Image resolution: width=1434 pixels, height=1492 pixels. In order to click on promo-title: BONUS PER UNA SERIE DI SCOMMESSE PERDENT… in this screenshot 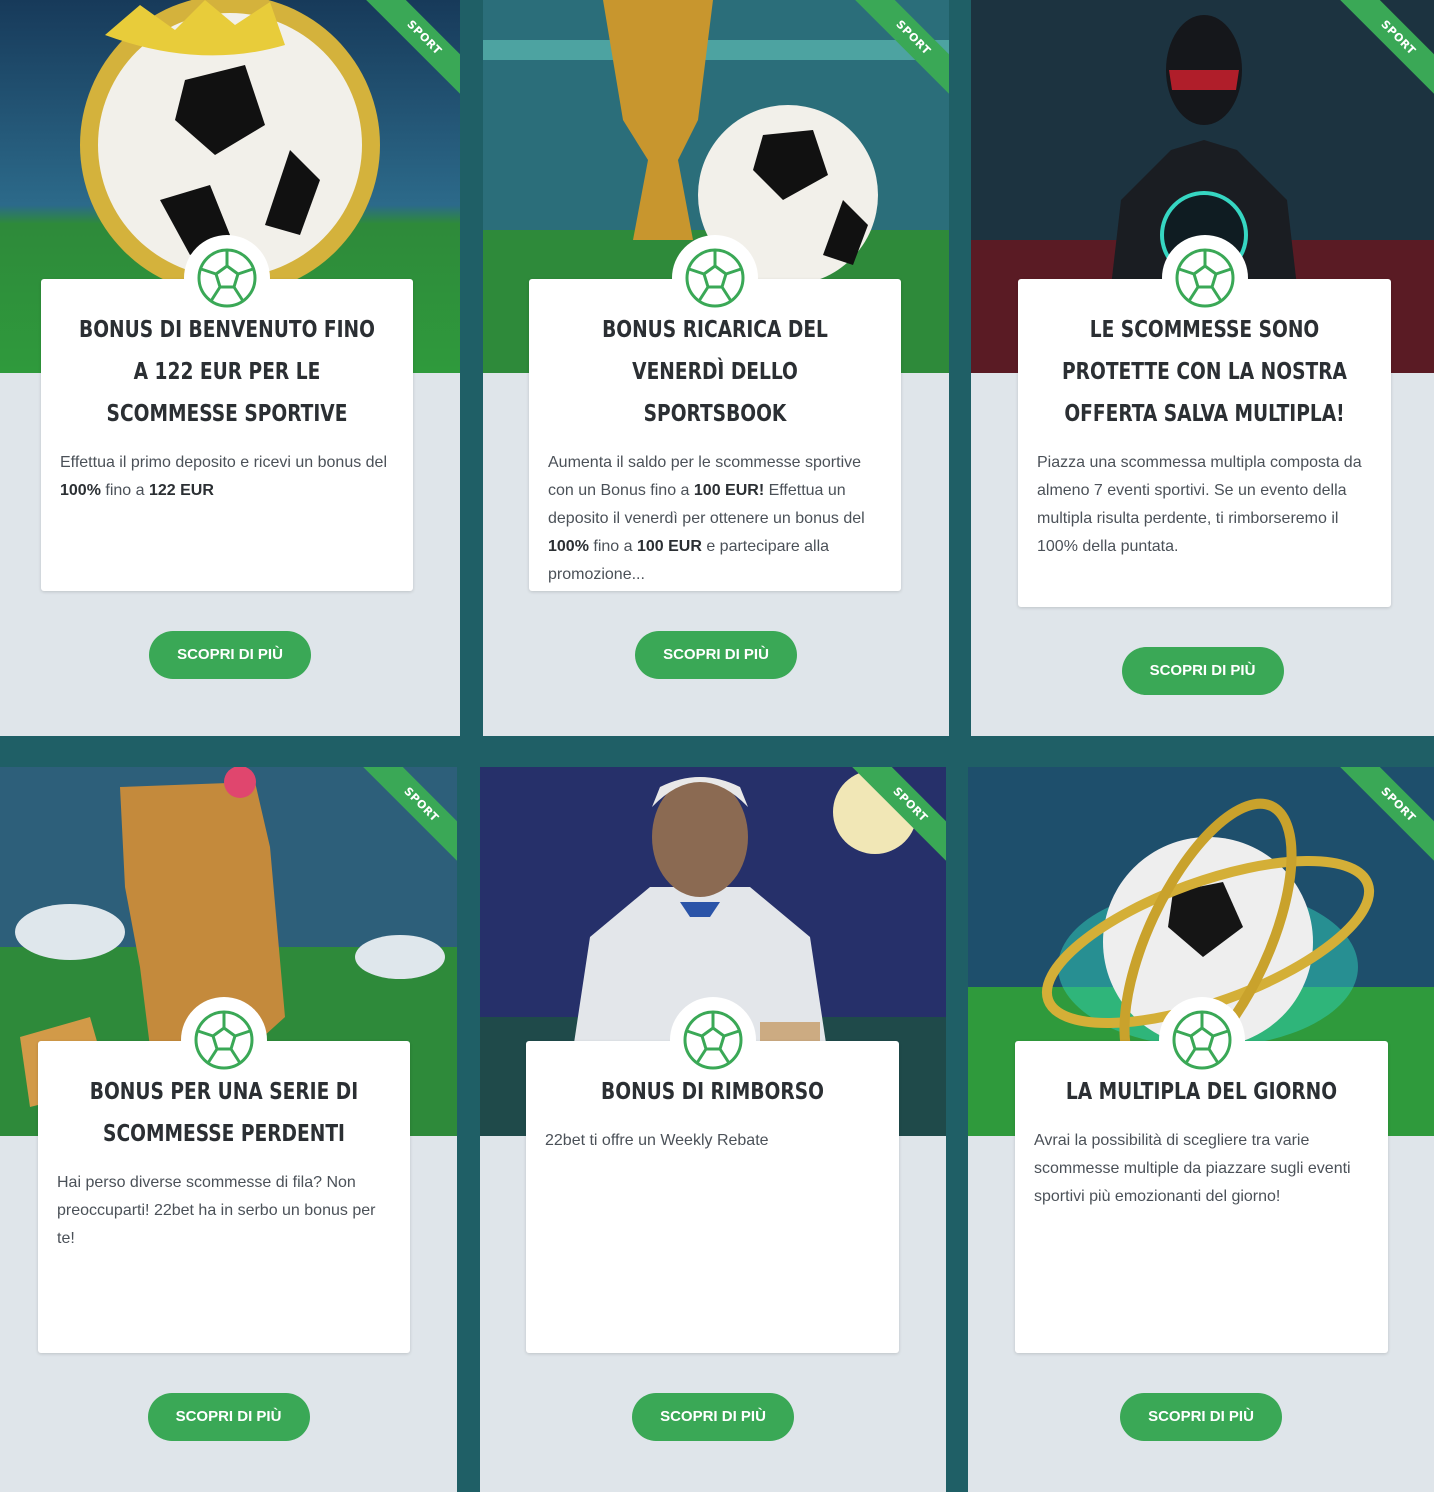, I will do `click(224, 1113)`.